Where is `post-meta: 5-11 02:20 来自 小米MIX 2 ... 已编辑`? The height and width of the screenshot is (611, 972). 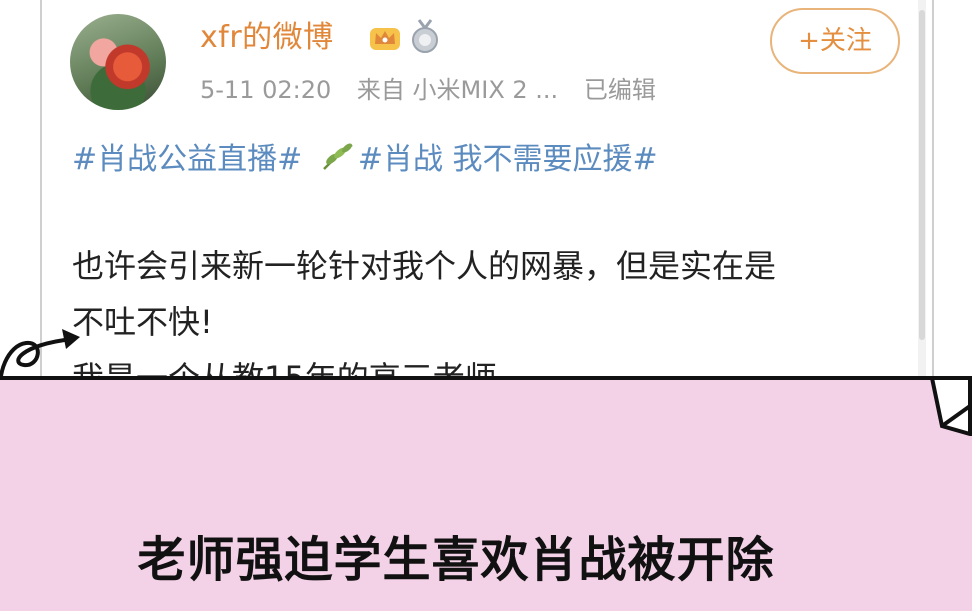 post-meta: 5-11 02:20 来自 小米MIX 2 ... 已编辑 is located at coordinates (437, 90).